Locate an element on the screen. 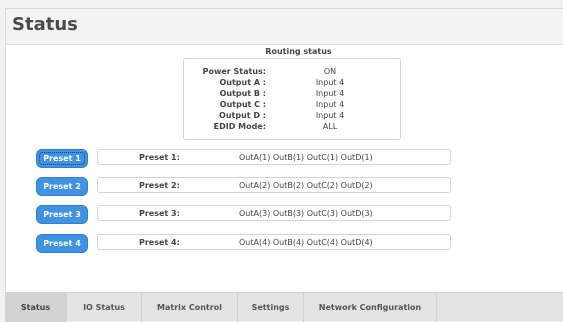 This screenshot has width=563, height=322. status-label: Output C : is located at coordinates (242, 104).